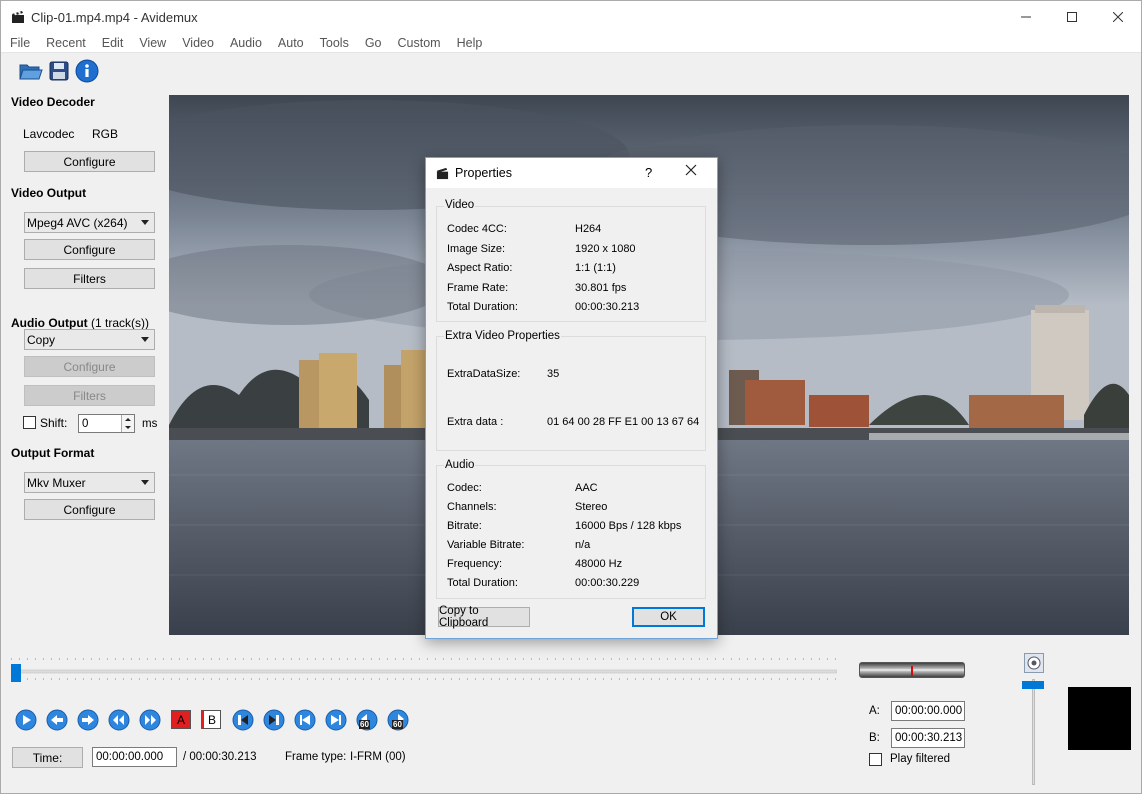  What do you see at coordinates (211, 719) in the screenshot?
I see `set-marker-b-button: B` at bounding box center [211, 719].